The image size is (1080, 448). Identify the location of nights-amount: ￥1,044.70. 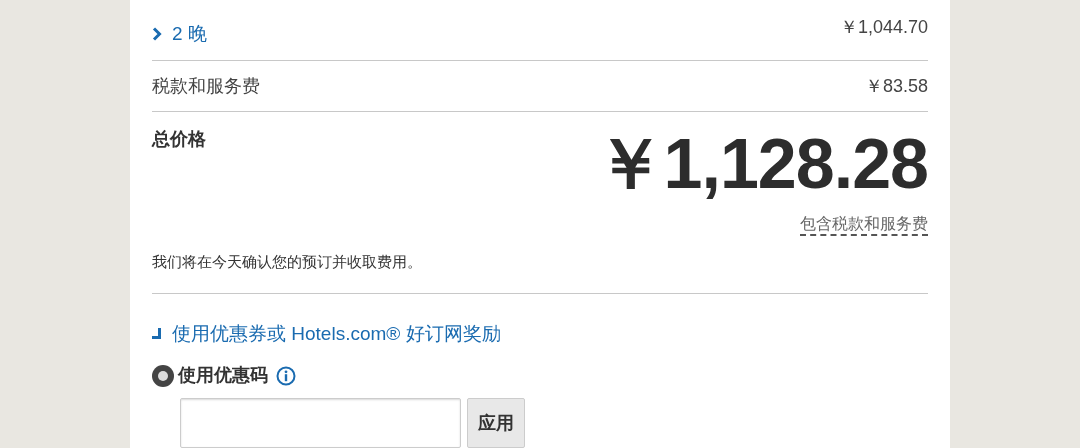
(883, 27).